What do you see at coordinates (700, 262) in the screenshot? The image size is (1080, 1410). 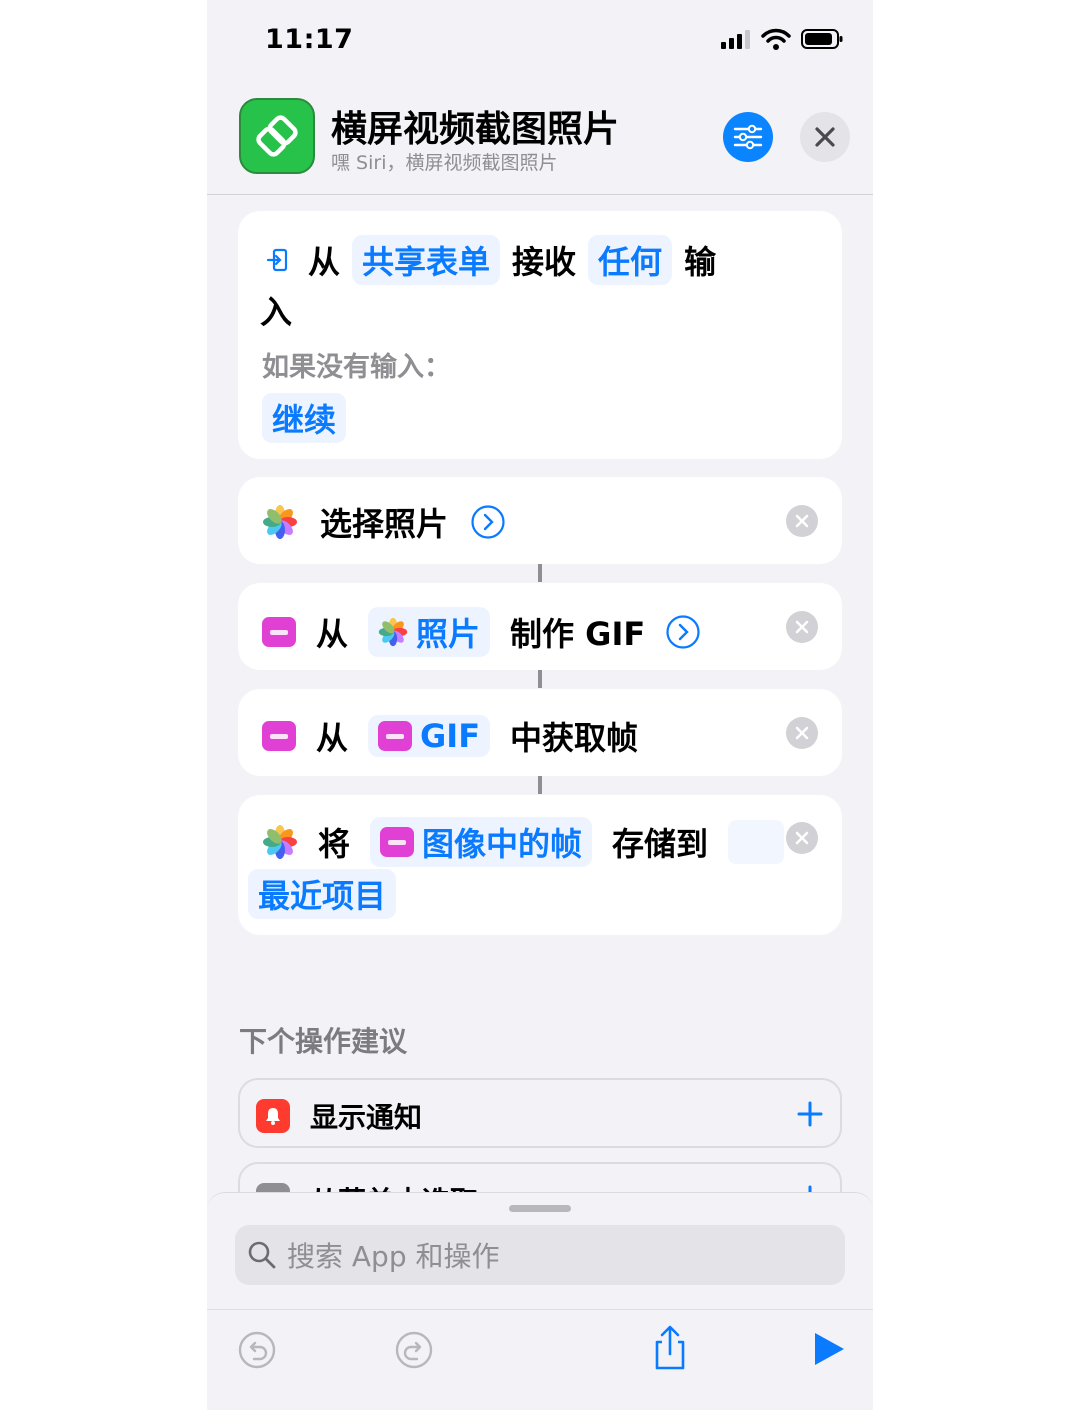 I see `receive-input-text: 输` at bounding box center [700, 262].